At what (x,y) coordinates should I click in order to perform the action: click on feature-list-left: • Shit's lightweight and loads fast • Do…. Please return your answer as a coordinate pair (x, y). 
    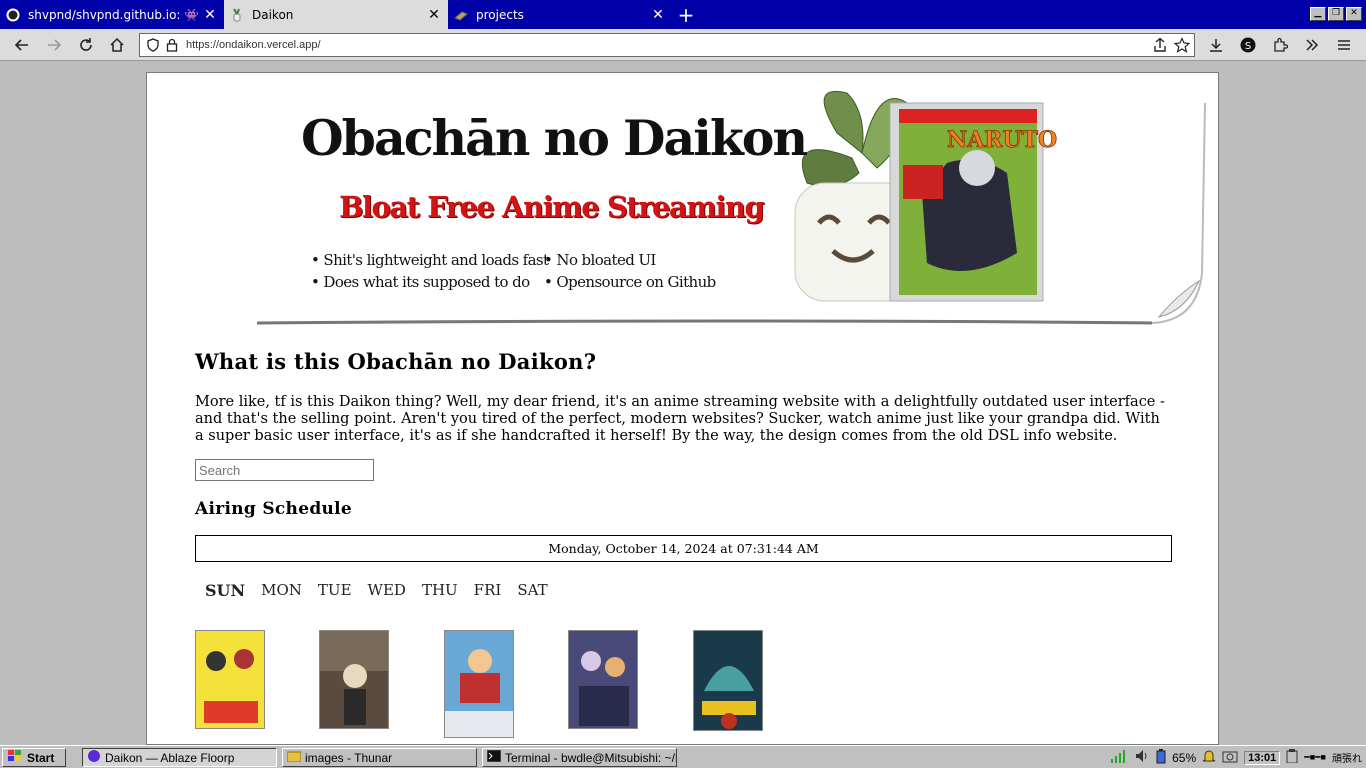
    Looking at the image, I should click on (430, 271).